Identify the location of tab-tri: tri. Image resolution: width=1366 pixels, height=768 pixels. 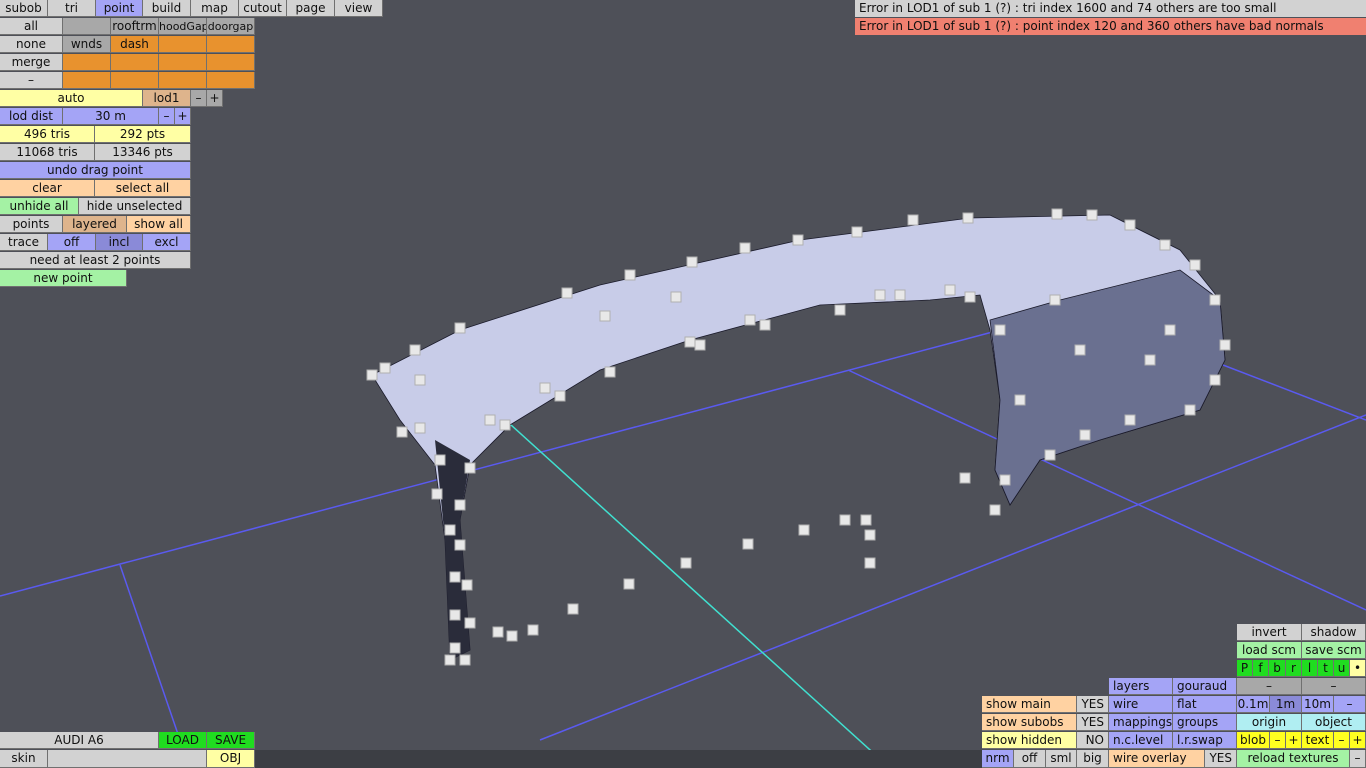
(72, 8).